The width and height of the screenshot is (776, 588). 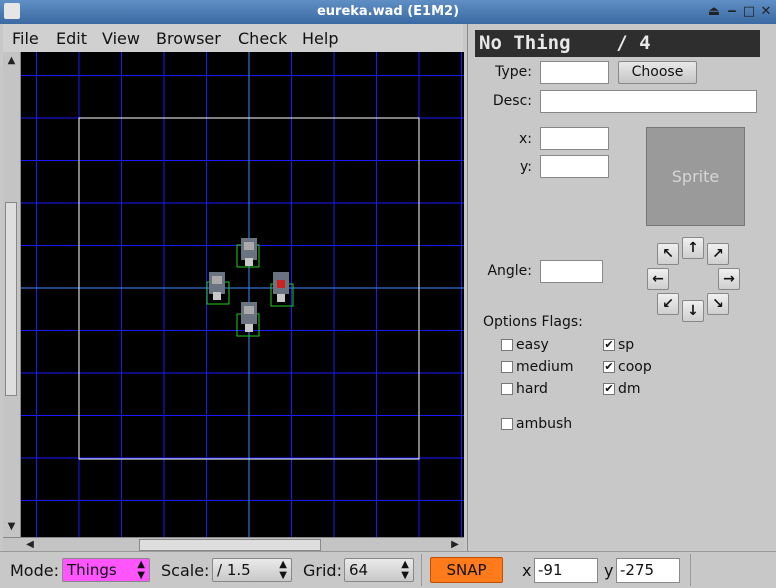 What do you see at coordinates (513, 72) in the screenshot?
I see `type-label: Type:` at bounding box center [513, 72].